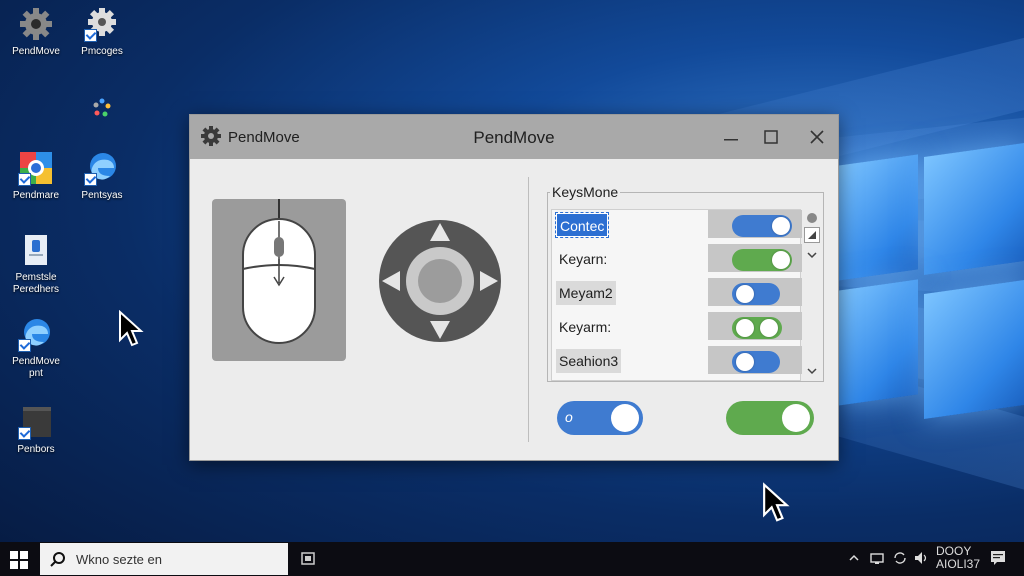 The width and height of the screenshot is (1024, 576). I want to click on search-icon, so click(58, 559).